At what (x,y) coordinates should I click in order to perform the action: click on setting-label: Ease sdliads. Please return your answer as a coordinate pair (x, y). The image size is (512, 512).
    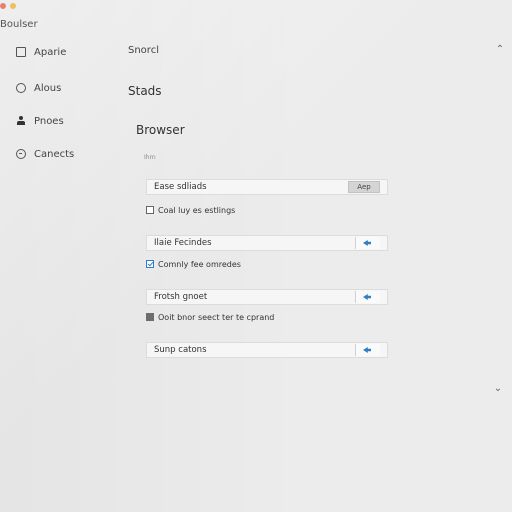
    Looking at the image, I should click on (180, 187).